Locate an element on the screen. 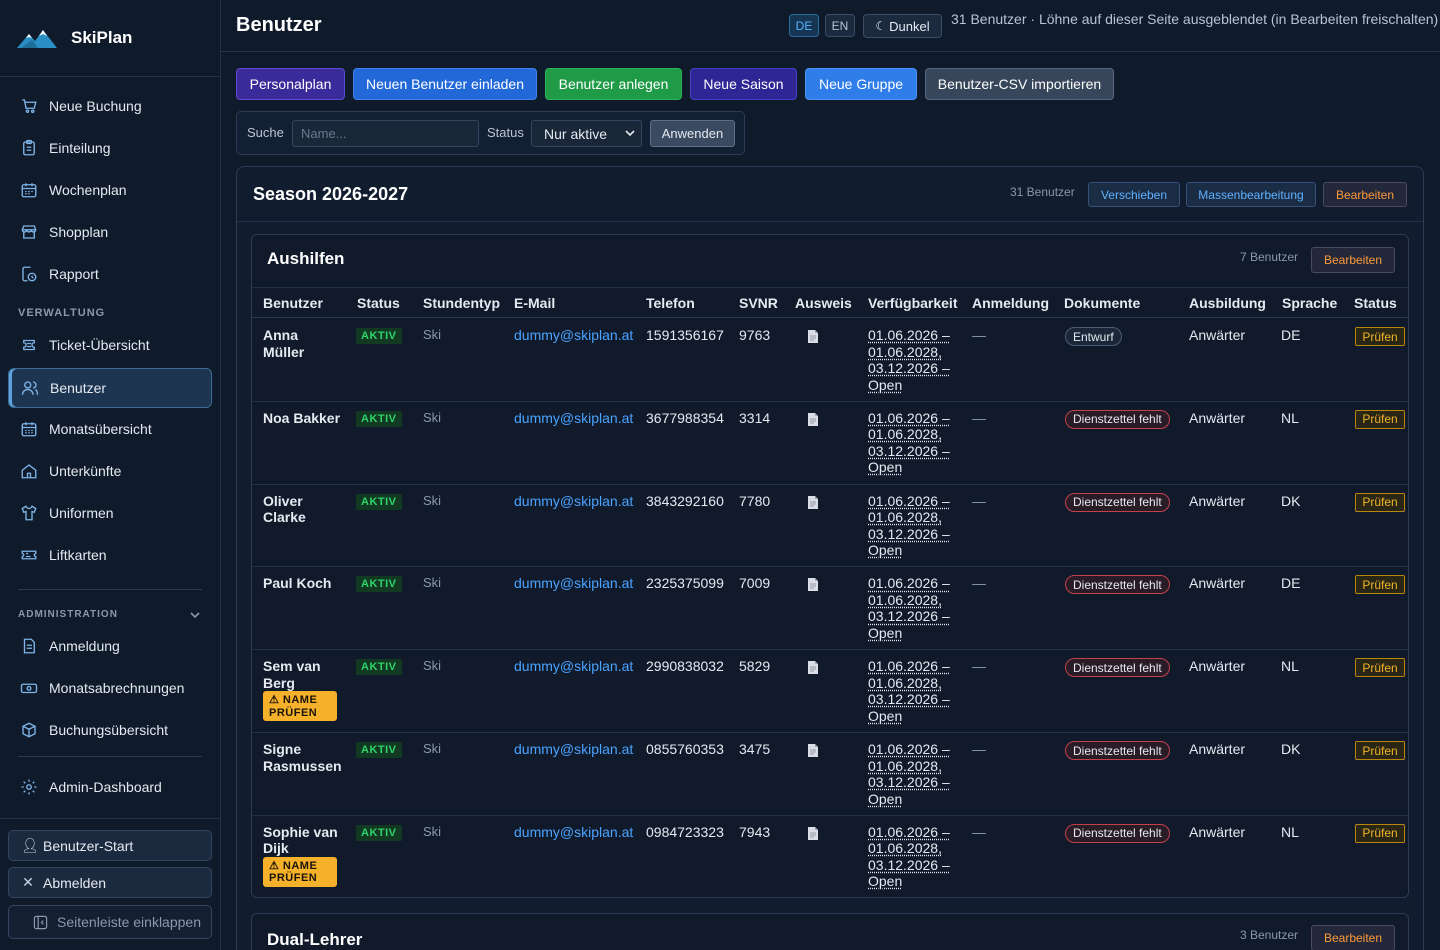 The height and width of the screenshot is (950, 1440). column-header: Stundentyp is located at coordinates (461, 303).